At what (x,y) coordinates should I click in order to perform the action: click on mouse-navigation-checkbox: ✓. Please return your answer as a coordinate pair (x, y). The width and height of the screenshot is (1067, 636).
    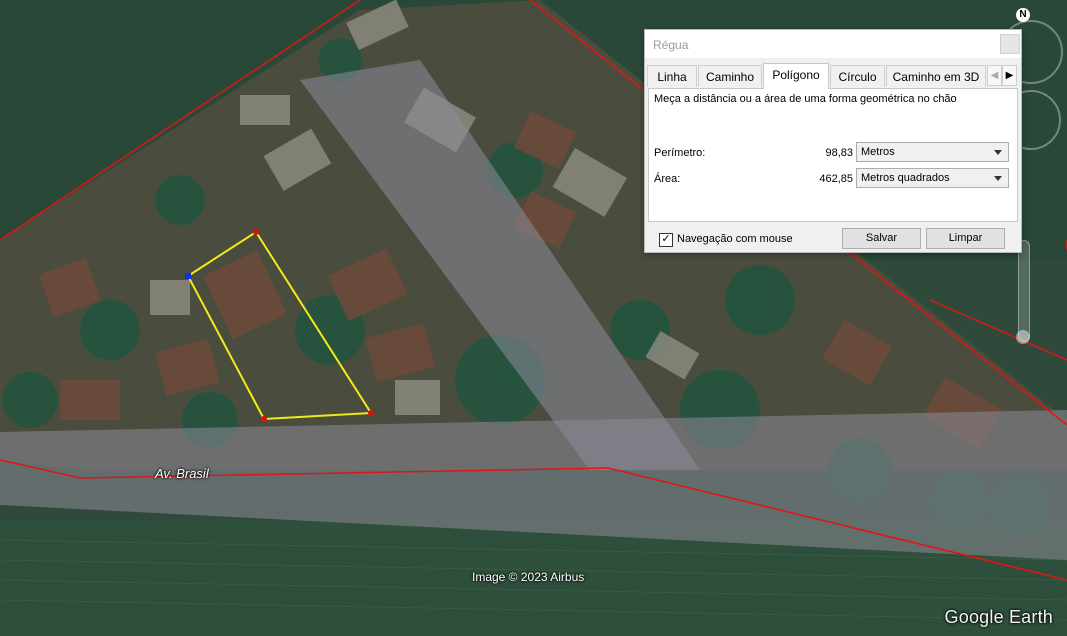
    Looking at the image, I should click on (666, 240).